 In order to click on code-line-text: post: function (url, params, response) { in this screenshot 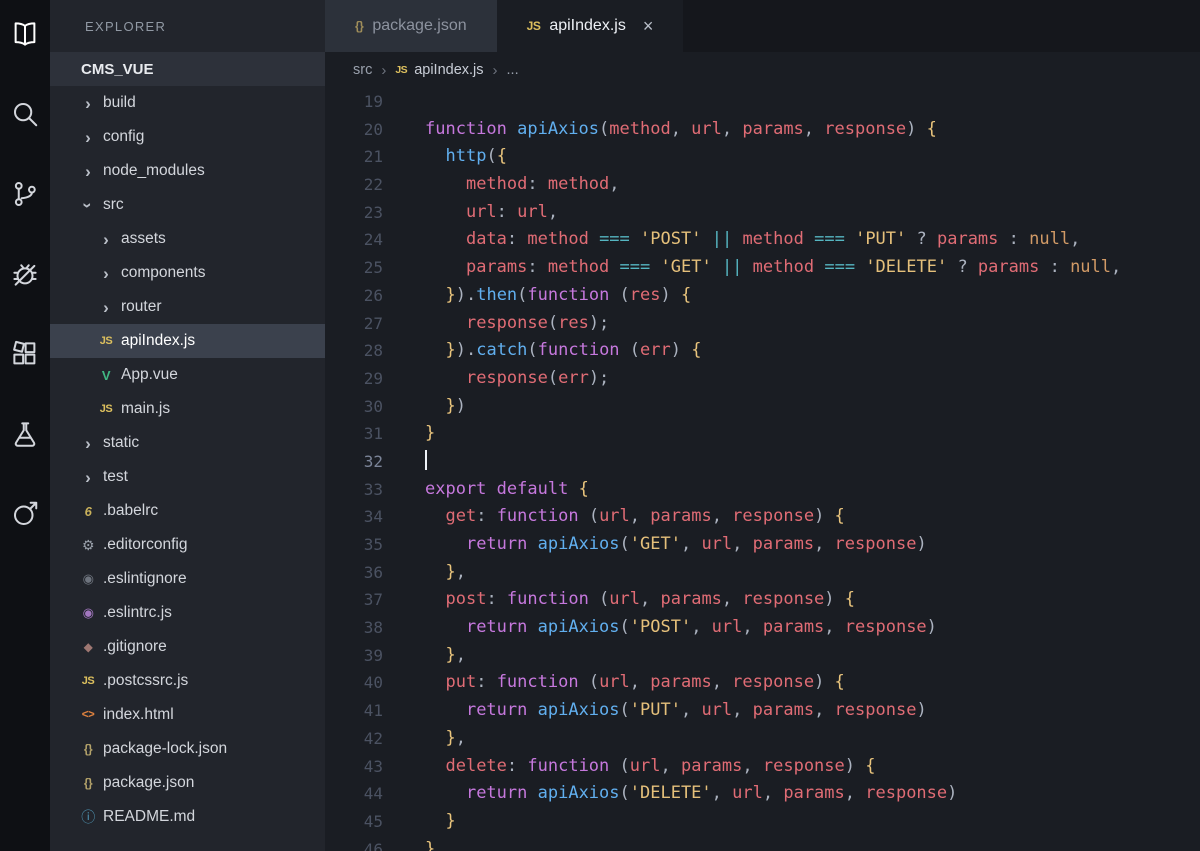, I will do `click(650, 599)`.